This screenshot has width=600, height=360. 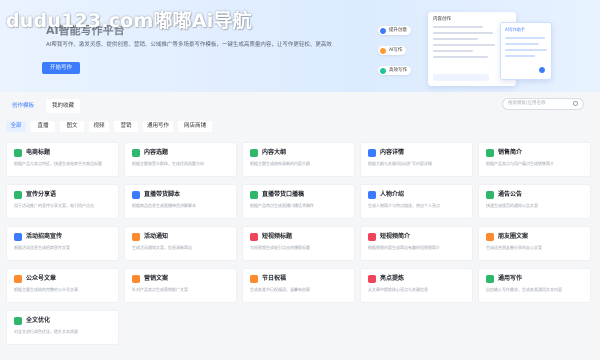 I want to click on template-card-title: 内容大纲, so click(x=274, y=152).